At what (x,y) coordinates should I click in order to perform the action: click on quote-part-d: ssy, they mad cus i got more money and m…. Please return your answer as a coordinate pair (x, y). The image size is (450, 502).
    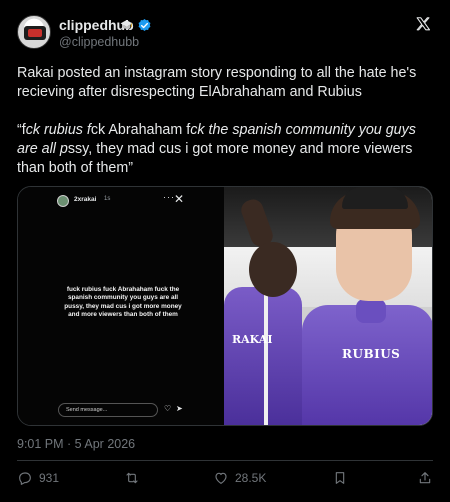
    Looking at the image, I should click on (215, 158).